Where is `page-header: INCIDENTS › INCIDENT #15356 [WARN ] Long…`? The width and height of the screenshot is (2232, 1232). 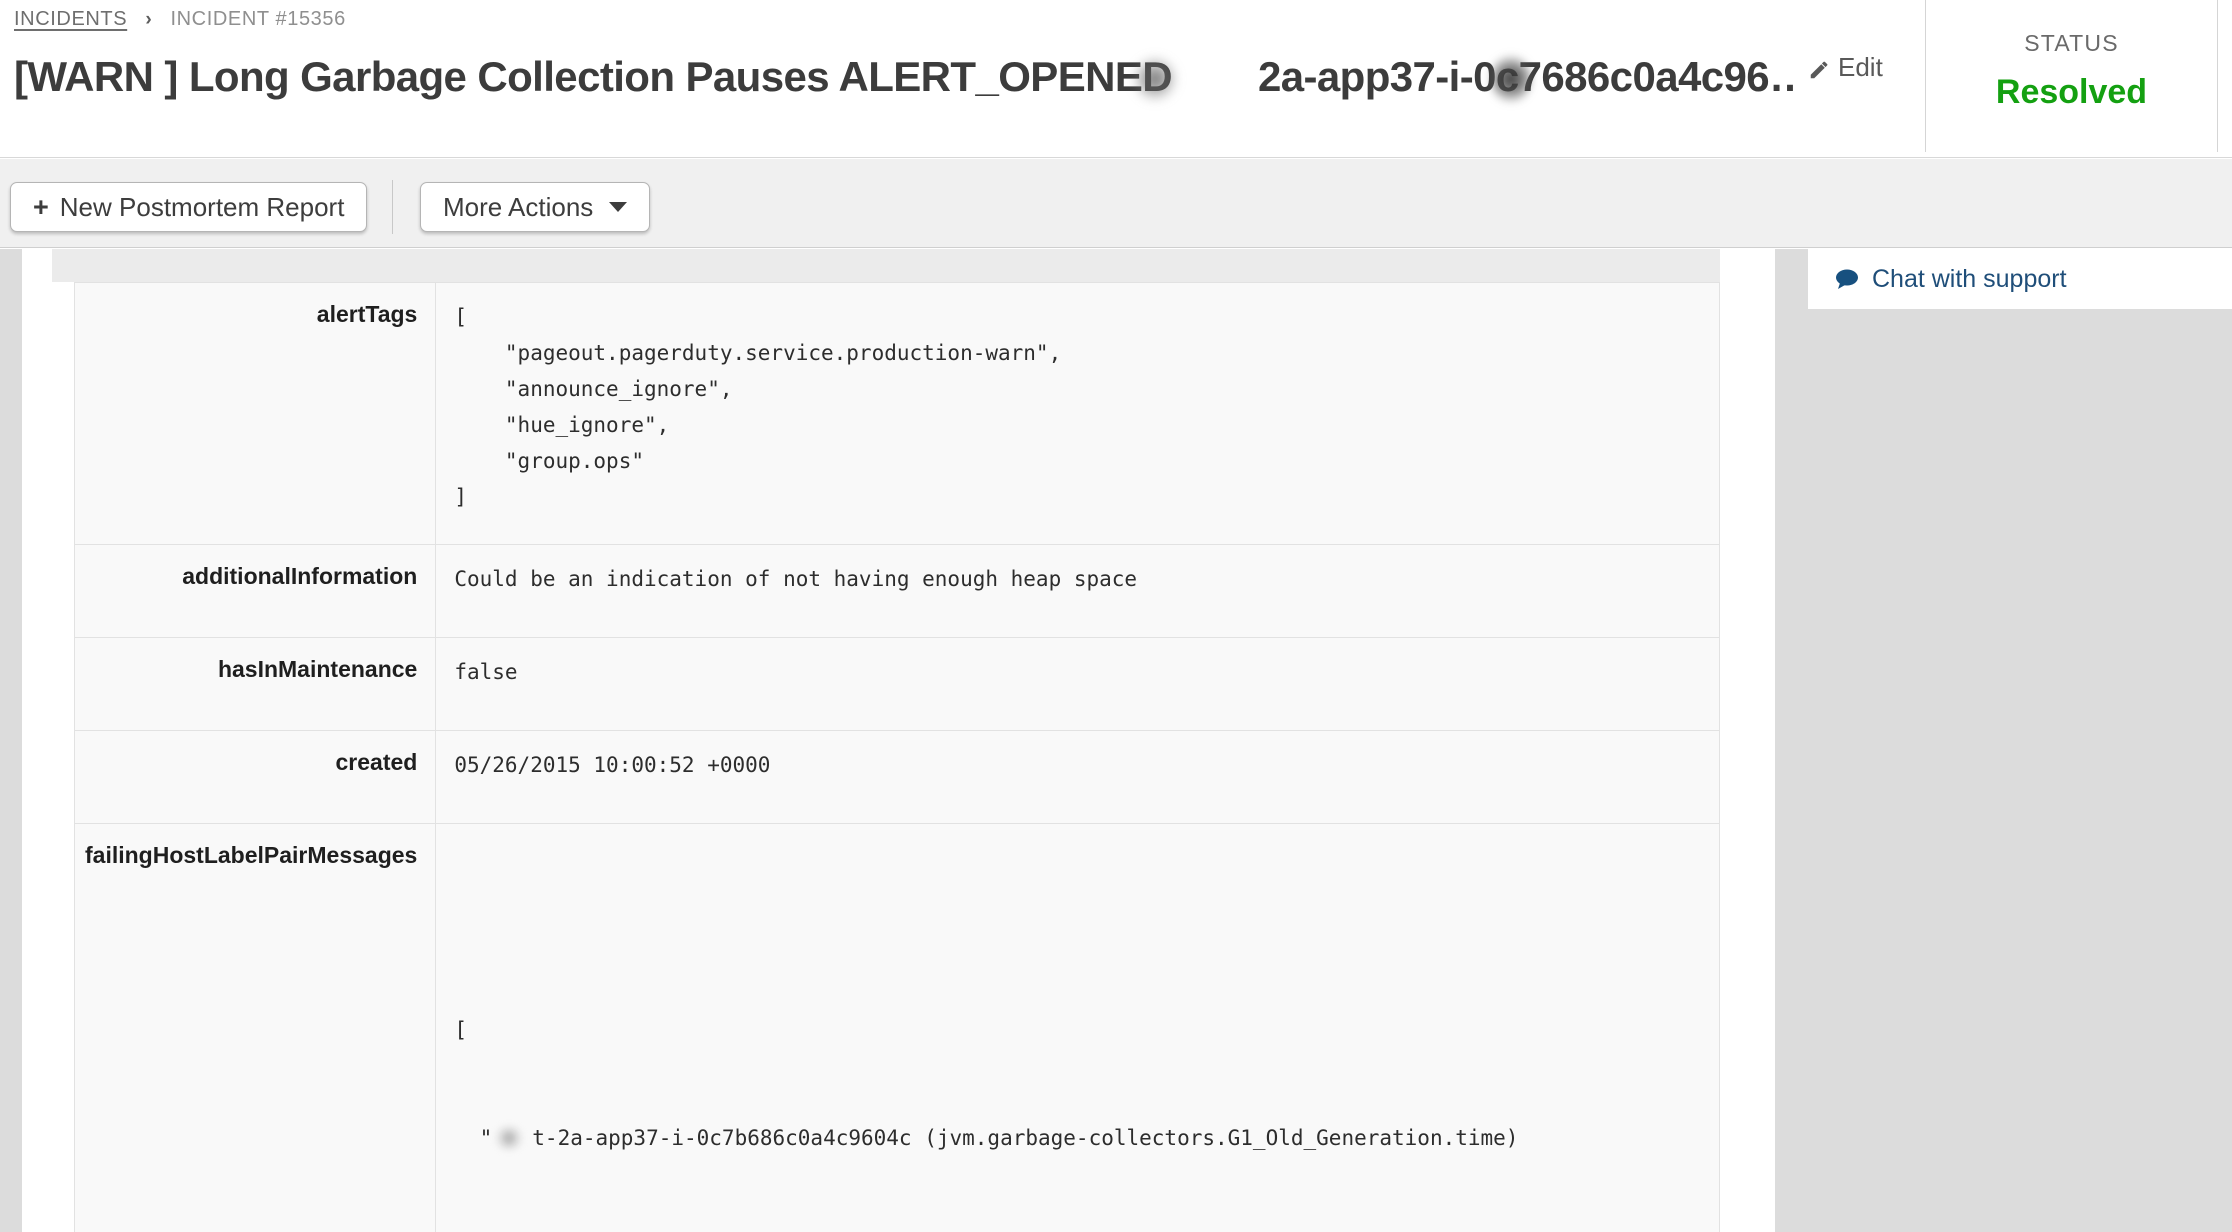
page-header: INCIDENTS › INCIDENT #15356 [WARN ] Long… is located at coordinates (1116, 79).